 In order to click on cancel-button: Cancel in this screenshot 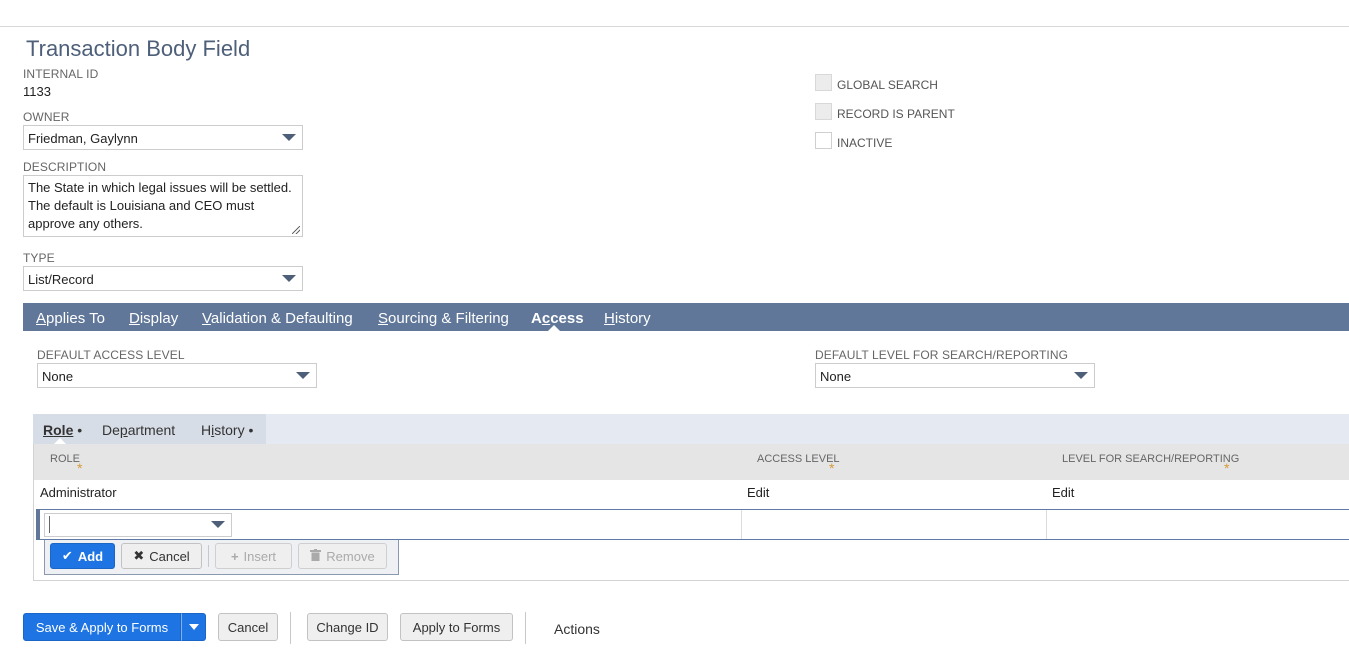, I will do `click(248, 627)`.